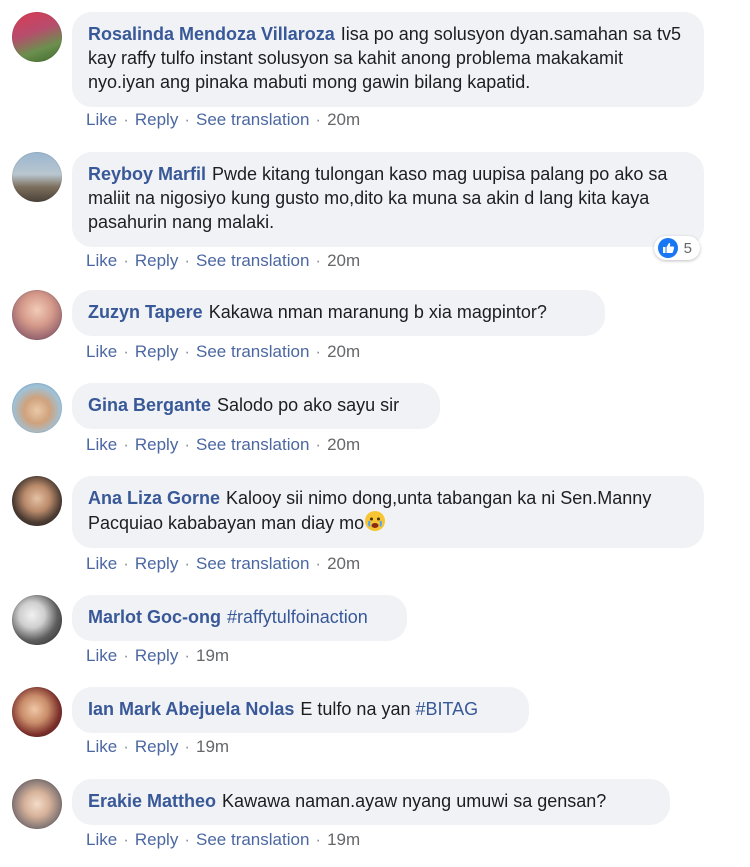  What do you see at coordinates (377, 312) in the screenshot?
I see `comment-text: Kakawa nman maranung b xia magpintor?` at bounding box center [377, 312].